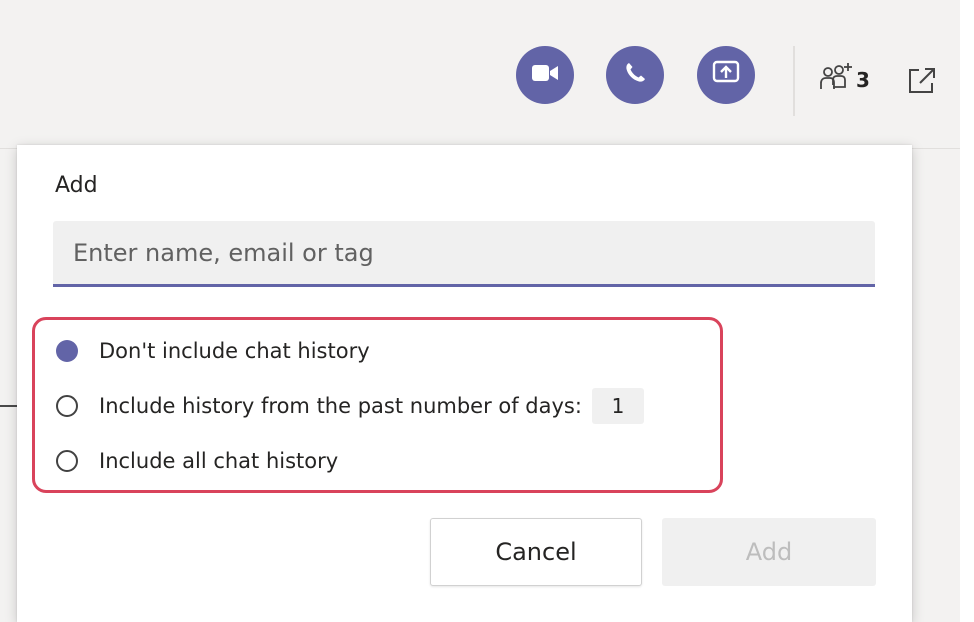 The image size is (974, 622). I want to click on radio-past-days, so click(67, 406).